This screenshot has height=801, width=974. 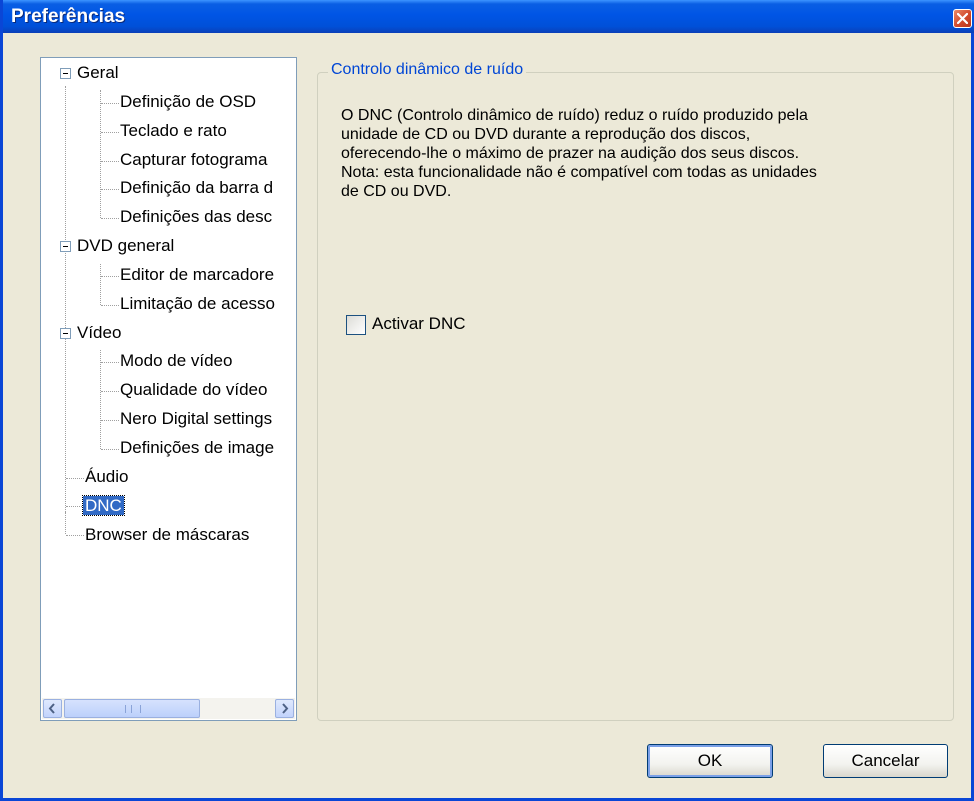 I want to click on tree-item-geral: Geral, so click(x=98, y=73).